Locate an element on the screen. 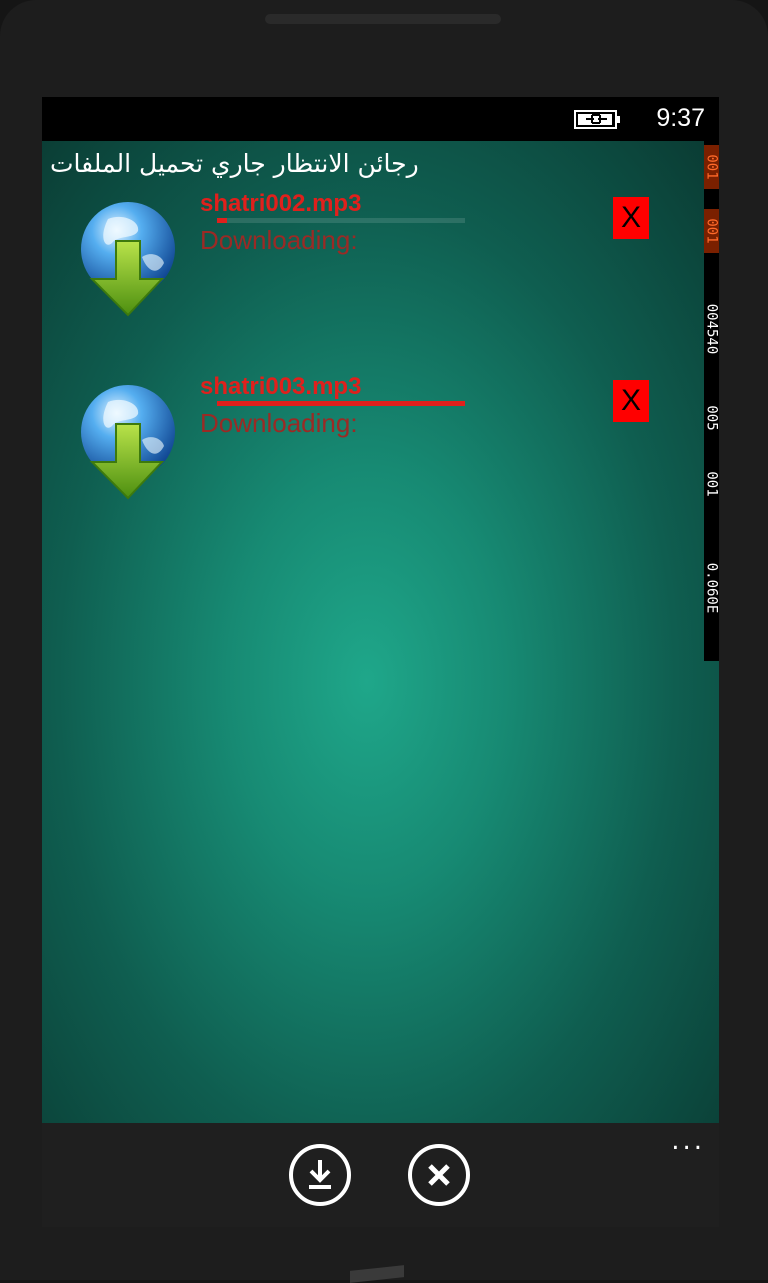  cancel-all-button is located at coordinates (439, 1175).